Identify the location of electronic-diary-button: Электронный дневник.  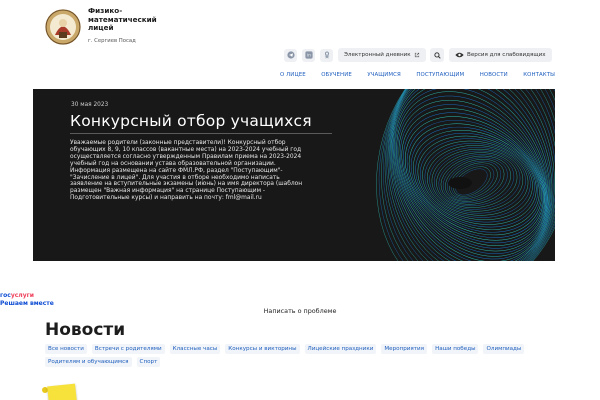
(382, 55).